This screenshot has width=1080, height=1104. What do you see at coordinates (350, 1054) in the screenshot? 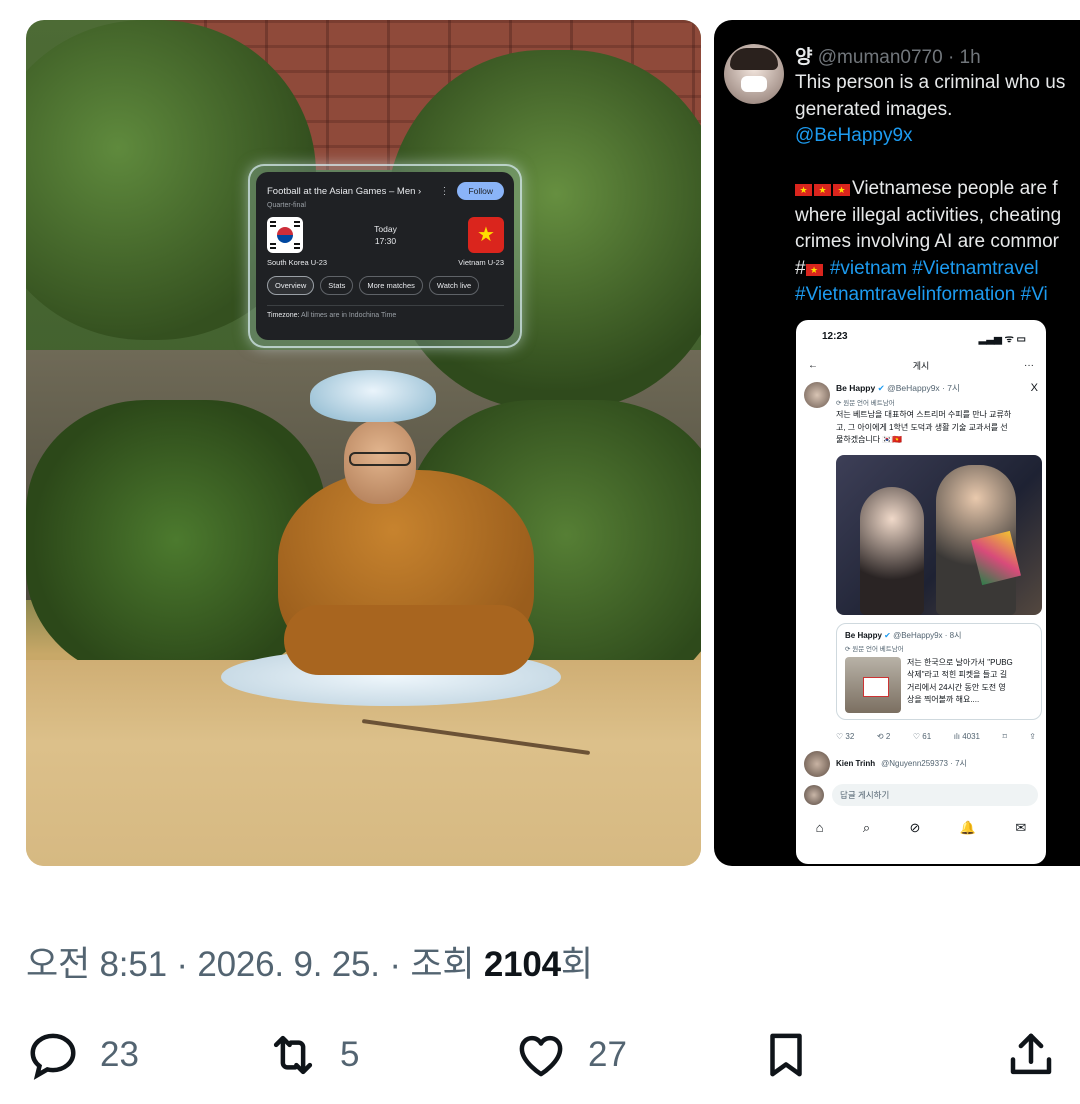
I see `retweet-count: 5` at bounding box center [350, 1054].